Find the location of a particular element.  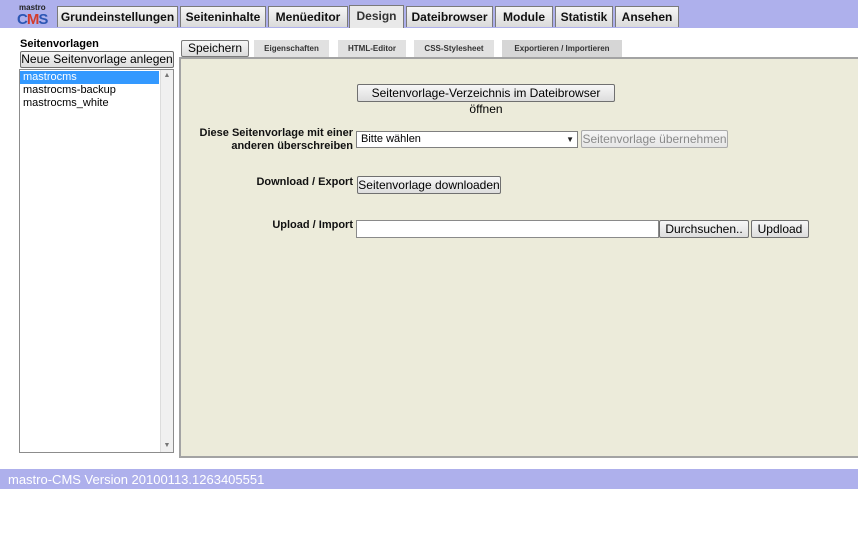

upload-file-input is located at coordinates (507, 229).